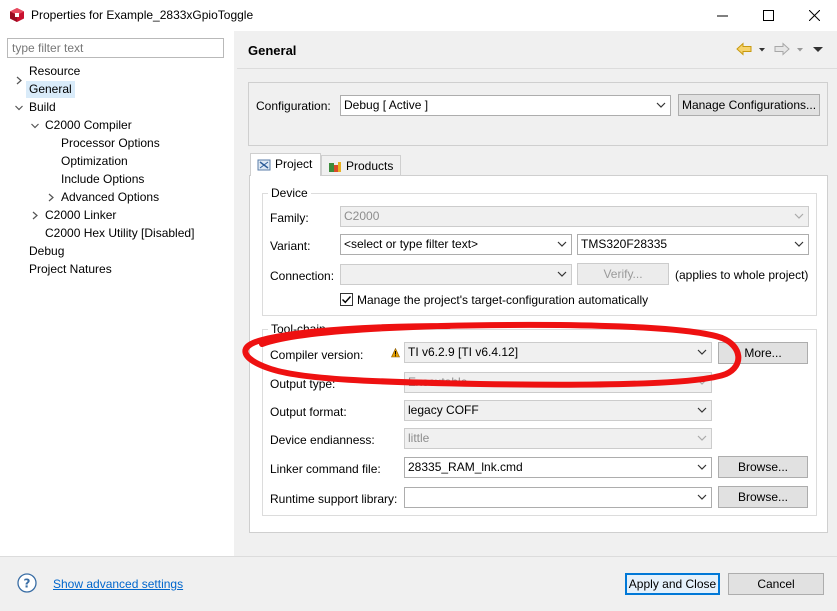 The height and width of the screenshot is (611, 837). What do you see at coordinates (88, 125) in the screenshot?
I see `tree-item-c2000-compiler: C2000 Compiler` at bounding box center [88, 125].